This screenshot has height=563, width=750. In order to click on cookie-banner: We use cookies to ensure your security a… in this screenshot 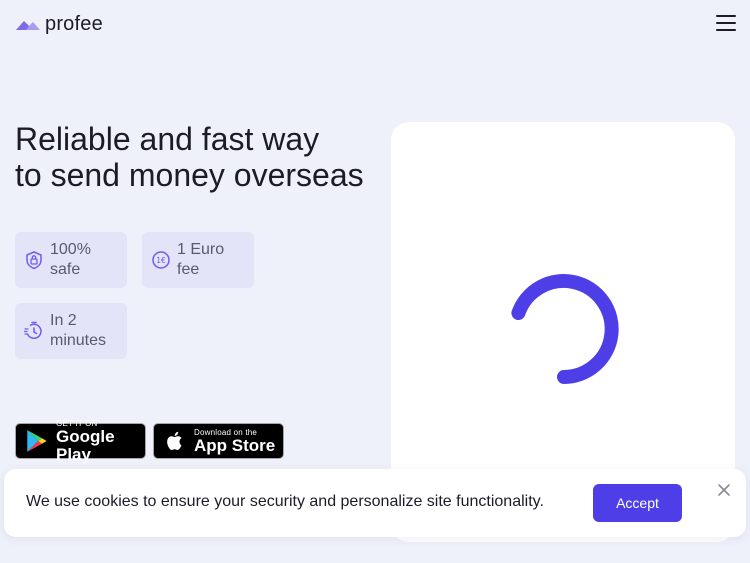, I will do `click(375, 503)`.